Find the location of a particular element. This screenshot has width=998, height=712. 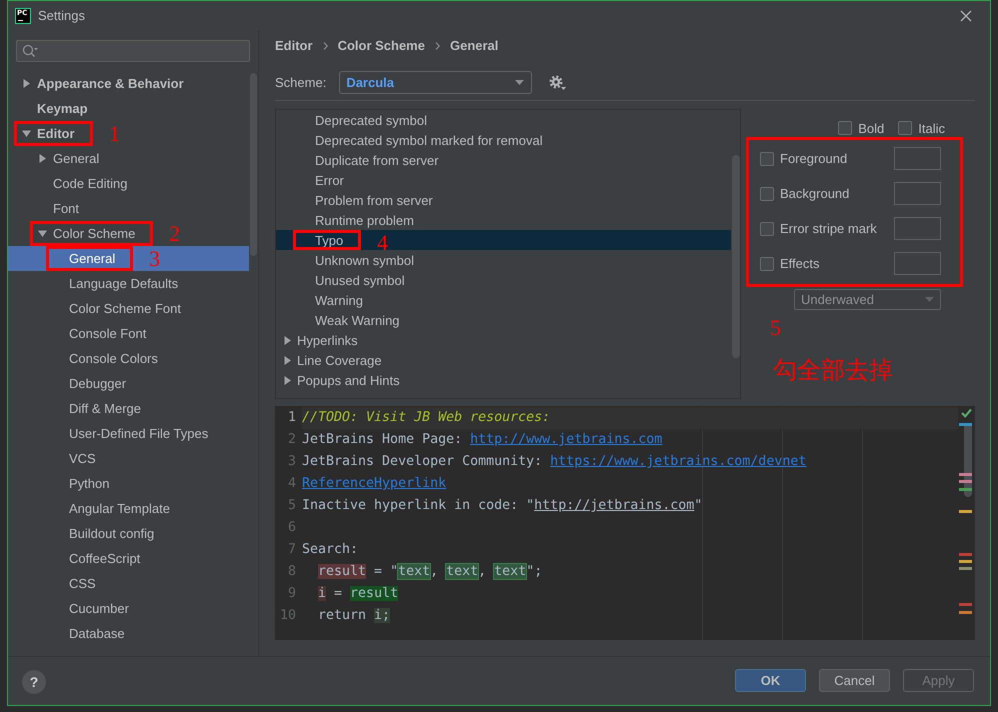

tree-item: Weak Warning is located at coordinates (503, 320).